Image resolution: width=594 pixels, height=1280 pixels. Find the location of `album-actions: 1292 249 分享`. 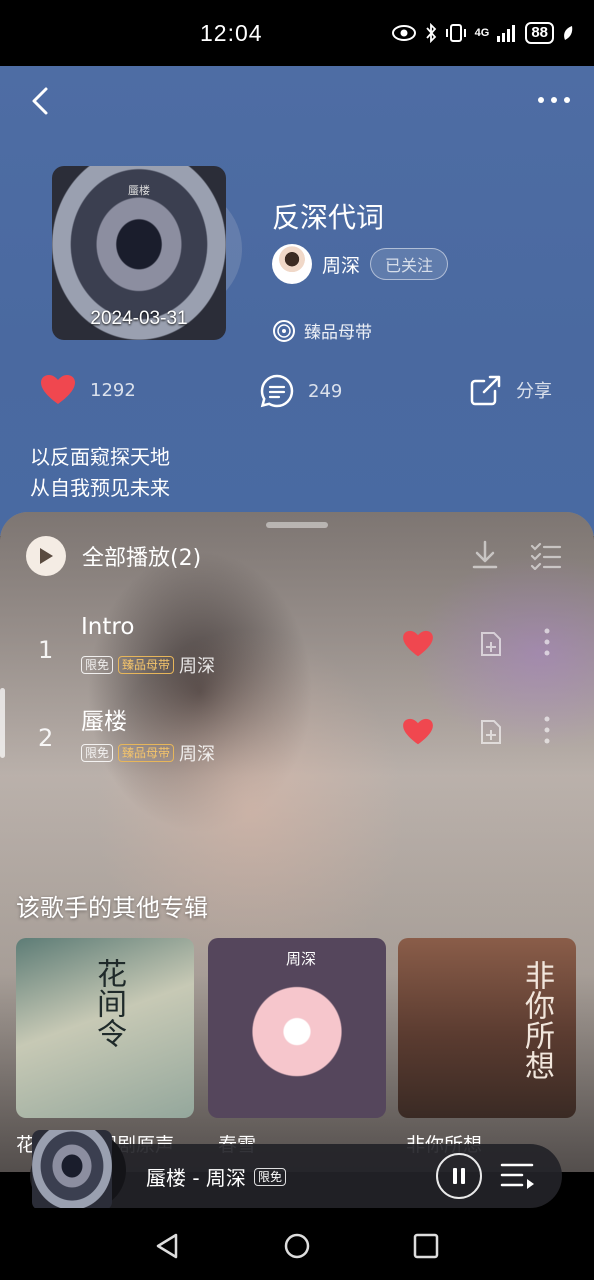

album-actions: 1292 249 分享 is located at coordinates (297, 394).